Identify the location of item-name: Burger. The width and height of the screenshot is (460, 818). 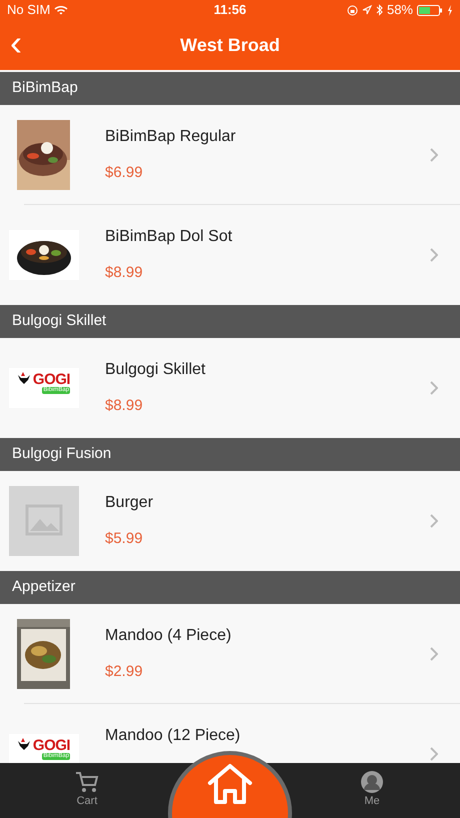
(129, 502).